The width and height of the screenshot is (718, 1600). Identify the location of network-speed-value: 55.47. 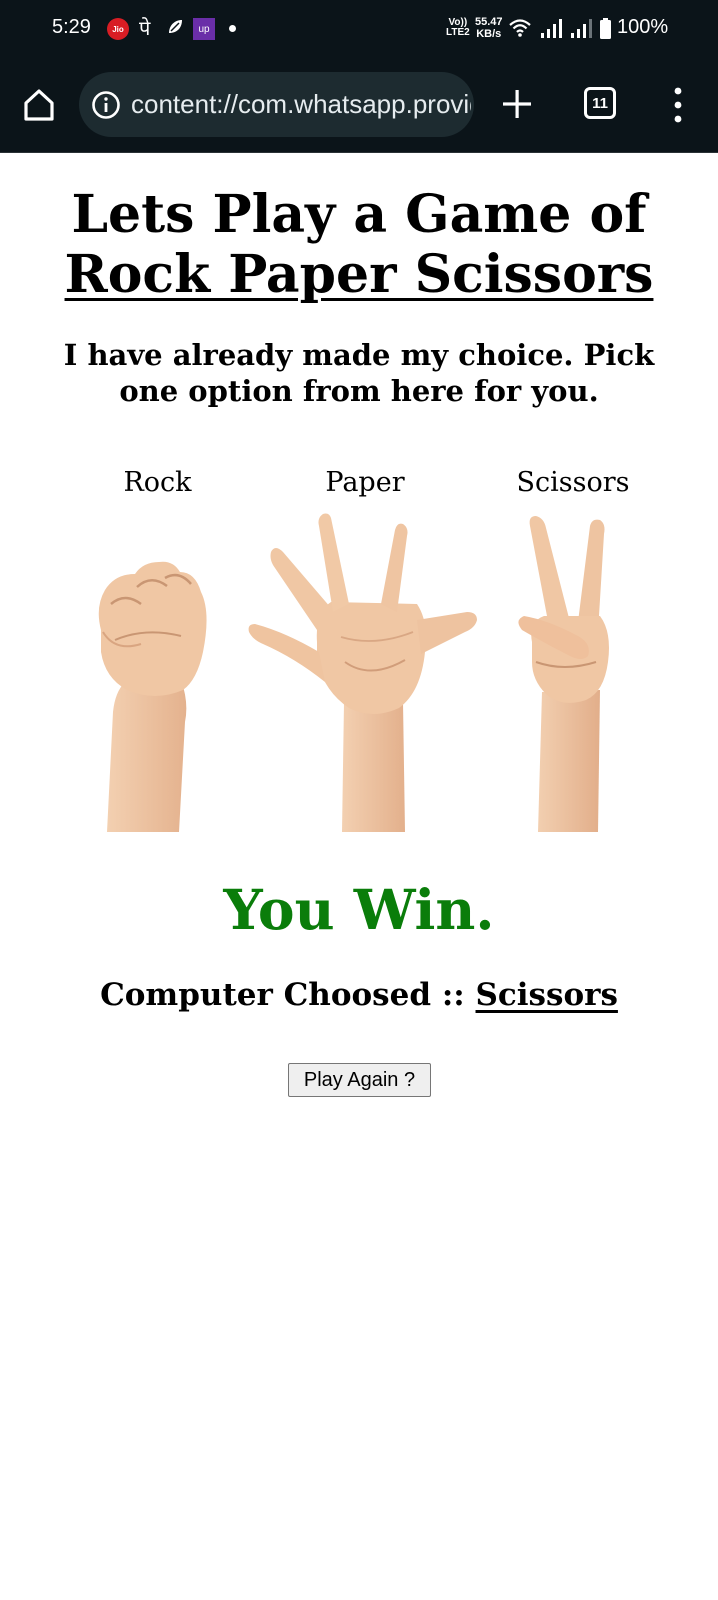
(489, 22).